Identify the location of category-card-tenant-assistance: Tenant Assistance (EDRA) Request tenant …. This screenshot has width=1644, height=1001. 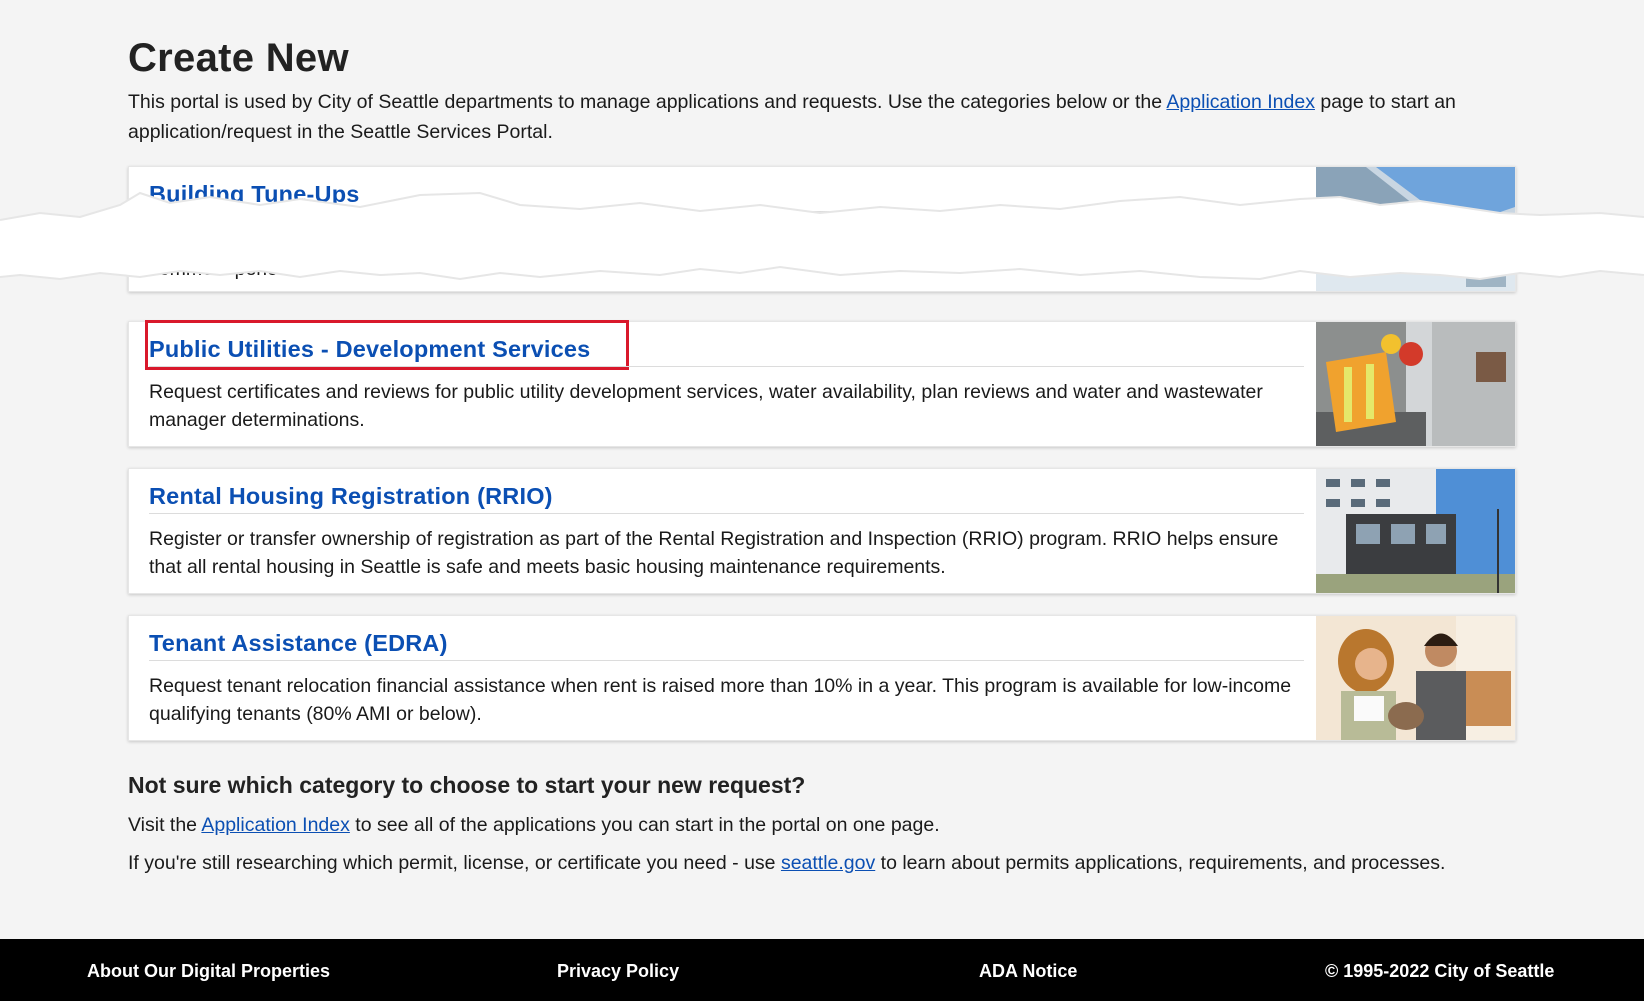
(822, 678).